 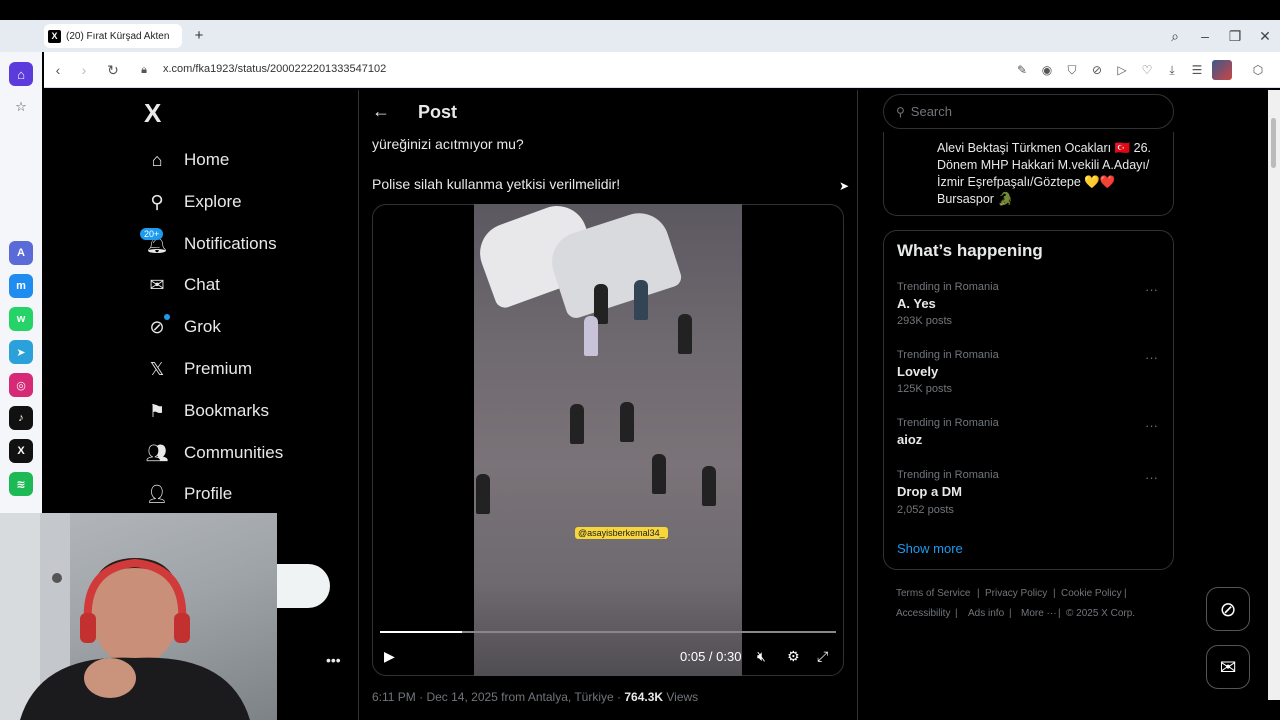 I want to click on scrollbar, so click(x=1274, y=395).